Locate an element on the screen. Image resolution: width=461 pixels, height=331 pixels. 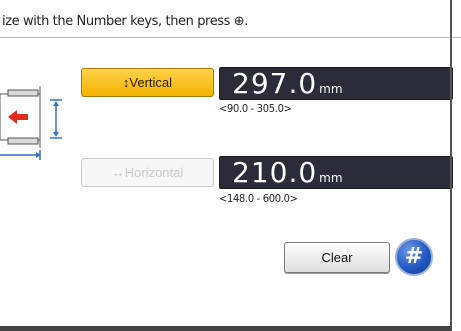
vertical-button: ↕Vertical is located at coordinates (147, 82).